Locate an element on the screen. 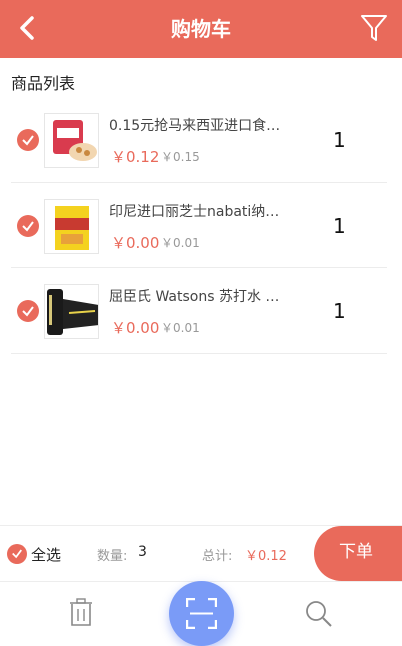  app-header: 购物车 is located at coordinates (201, 29).